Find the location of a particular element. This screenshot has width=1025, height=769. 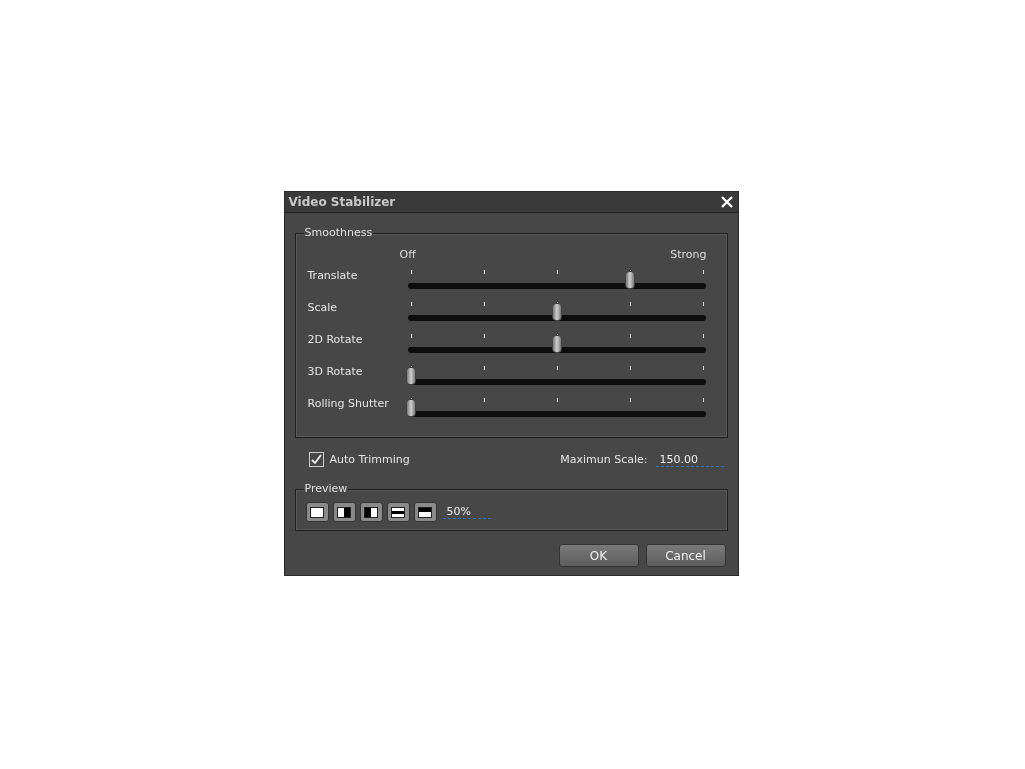

slider-label: 2D Rotate is located at coordinates (335, 339).